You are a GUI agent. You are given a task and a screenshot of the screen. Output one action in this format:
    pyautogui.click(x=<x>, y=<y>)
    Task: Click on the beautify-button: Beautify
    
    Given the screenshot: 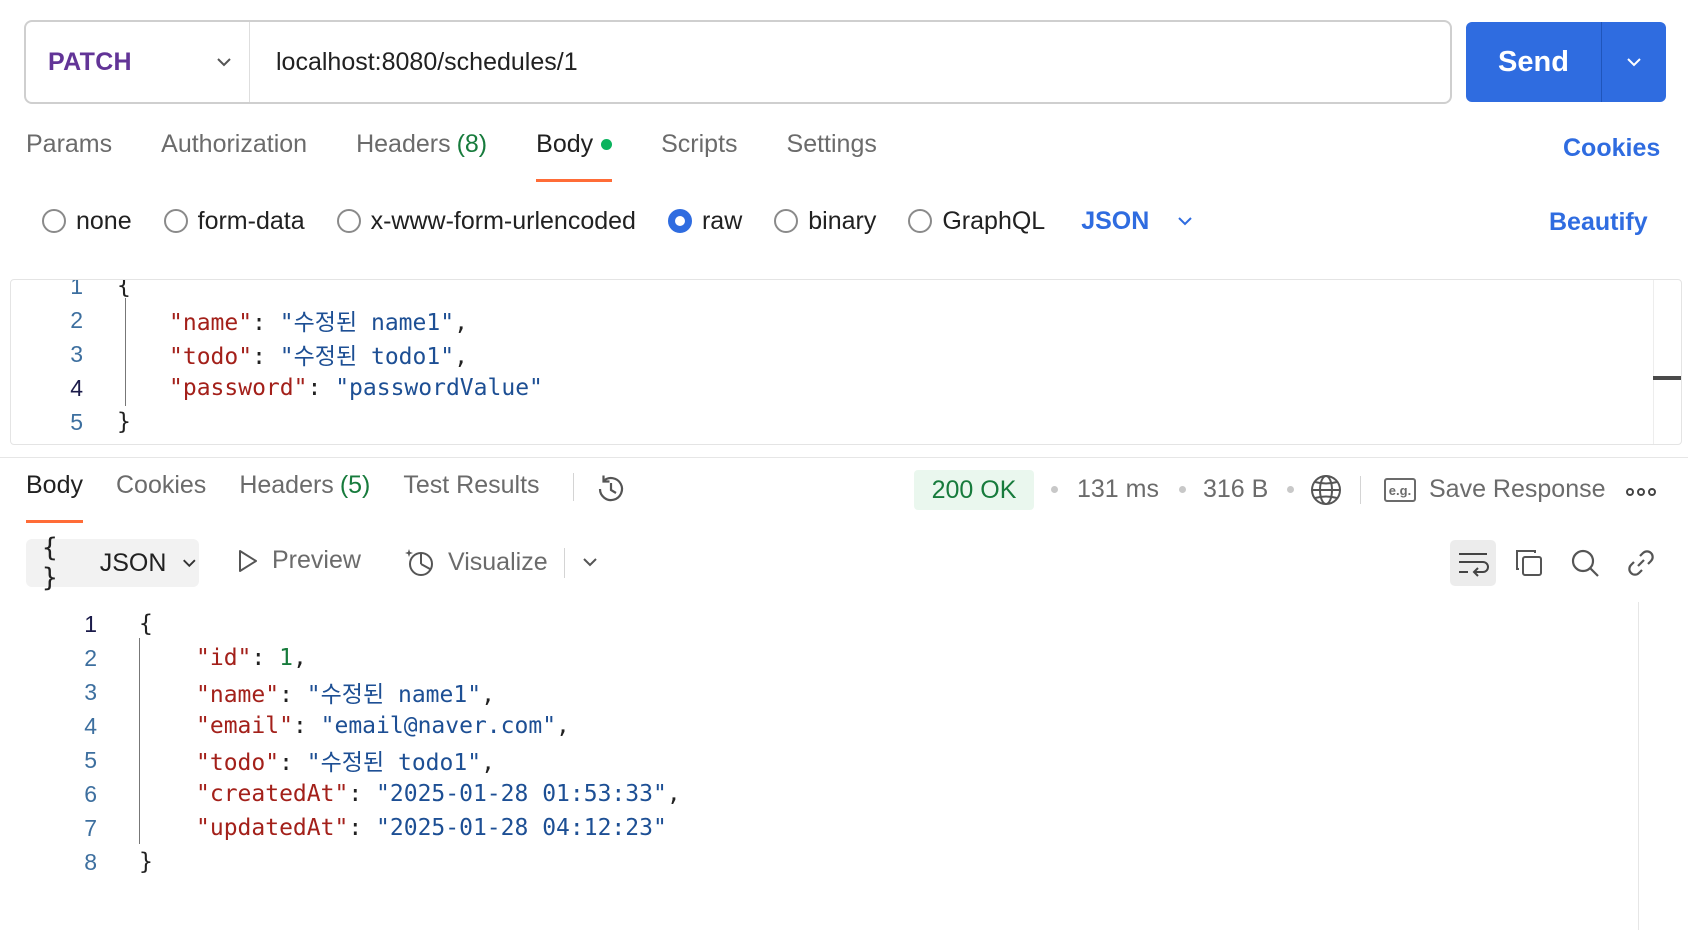 What is the action you would take?
    pyautogui.click(x=1598, y=222)
    